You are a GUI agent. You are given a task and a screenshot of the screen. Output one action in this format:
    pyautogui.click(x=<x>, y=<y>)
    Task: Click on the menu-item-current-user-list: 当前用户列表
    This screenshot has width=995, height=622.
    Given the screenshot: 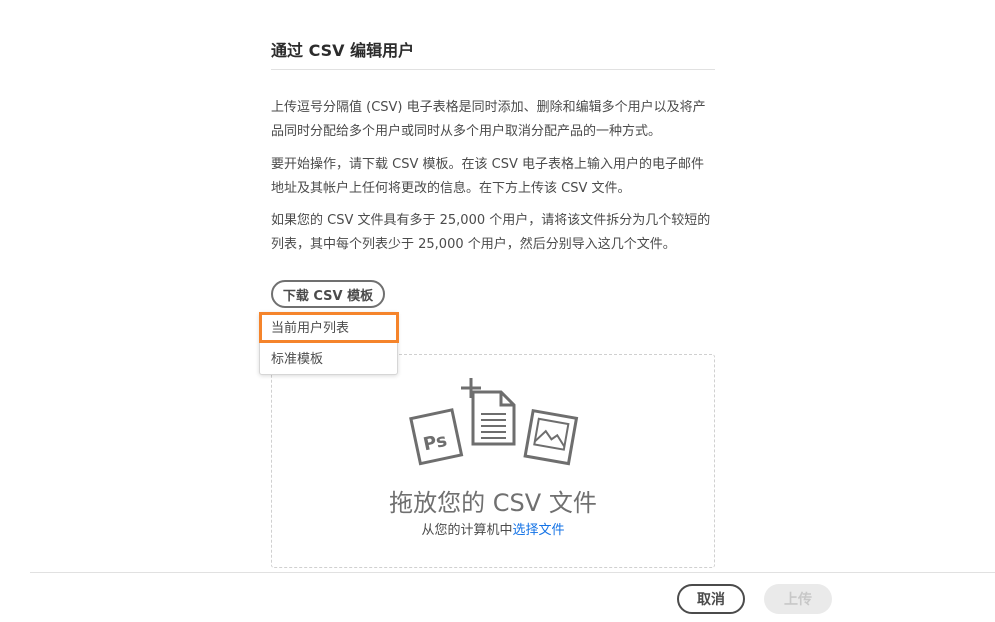 What is the action you would take?
    pyautogui.click(x=328, y=329)
    